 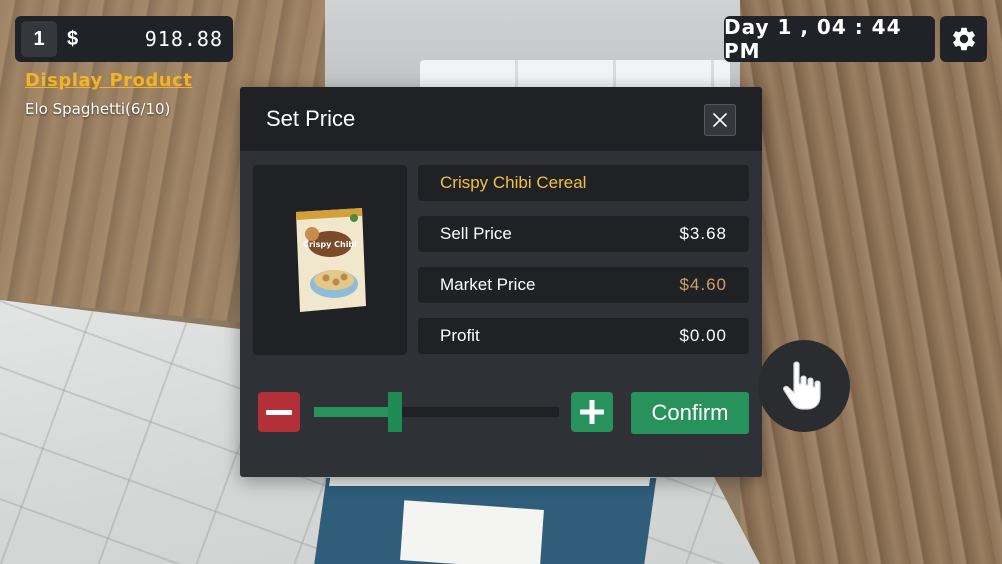 I want to click on product-name-row: Crispy Chibi Cereal, so click(x=583, y=183).